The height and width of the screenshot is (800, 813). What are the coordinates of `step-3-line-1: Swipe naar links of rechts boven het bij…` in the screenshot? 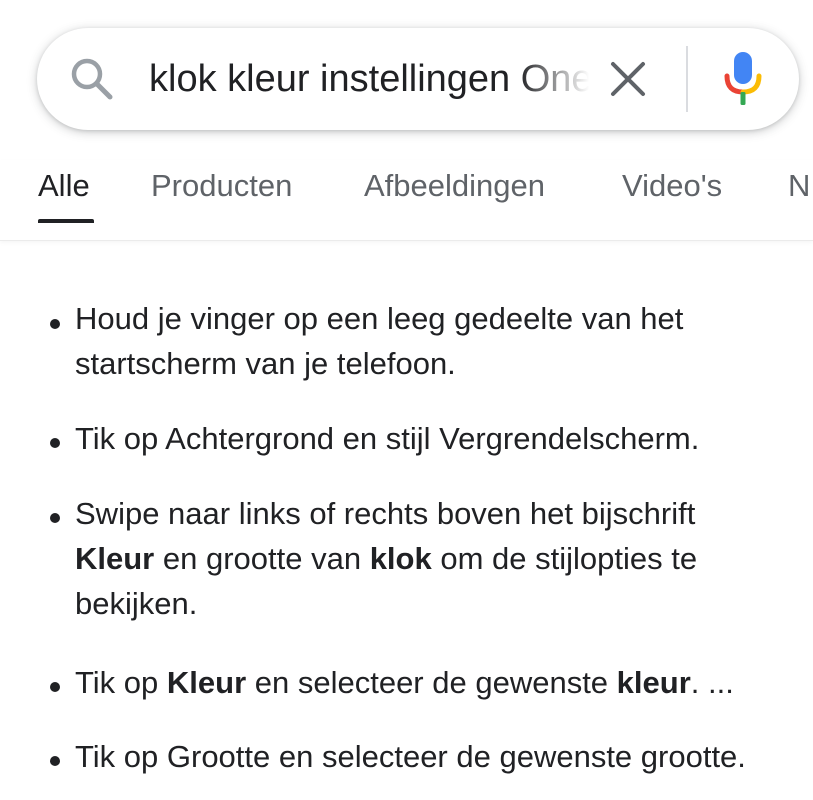 It's located at (385, 513).